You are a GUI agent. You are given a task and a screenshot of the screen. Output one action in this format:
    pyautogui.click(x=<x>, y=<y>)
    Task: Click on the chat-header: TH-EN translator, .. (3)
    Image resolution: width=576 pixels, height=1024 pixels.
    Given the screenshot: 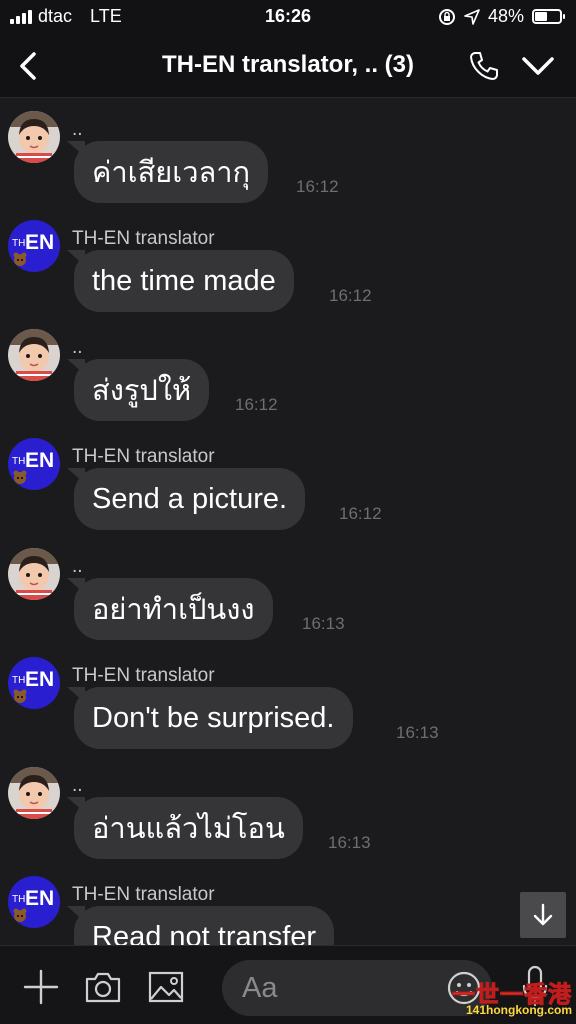 What is the action you would take?
    pyautogui.click(x=288, y=66)
    